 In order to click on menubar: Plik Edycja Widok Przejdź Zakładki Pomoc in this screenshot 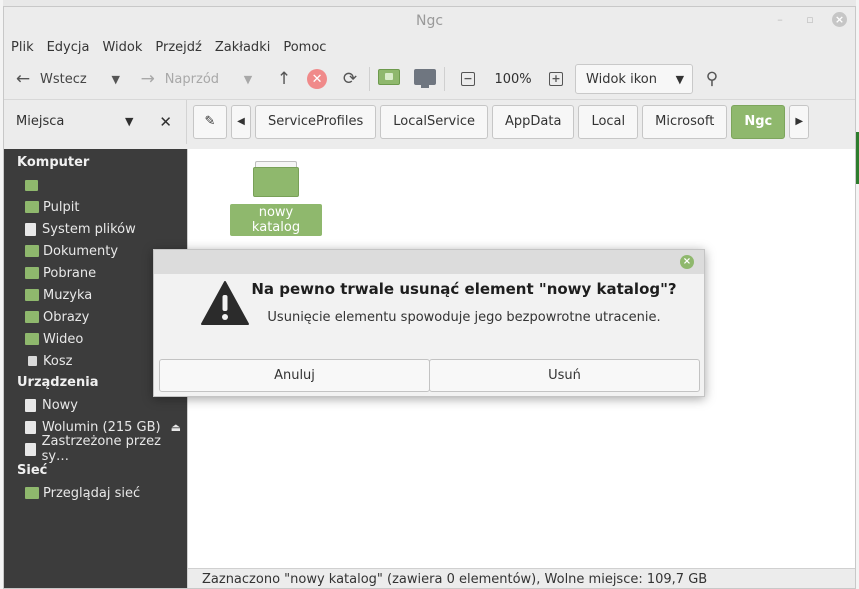, I will do `click(429, 47)`.